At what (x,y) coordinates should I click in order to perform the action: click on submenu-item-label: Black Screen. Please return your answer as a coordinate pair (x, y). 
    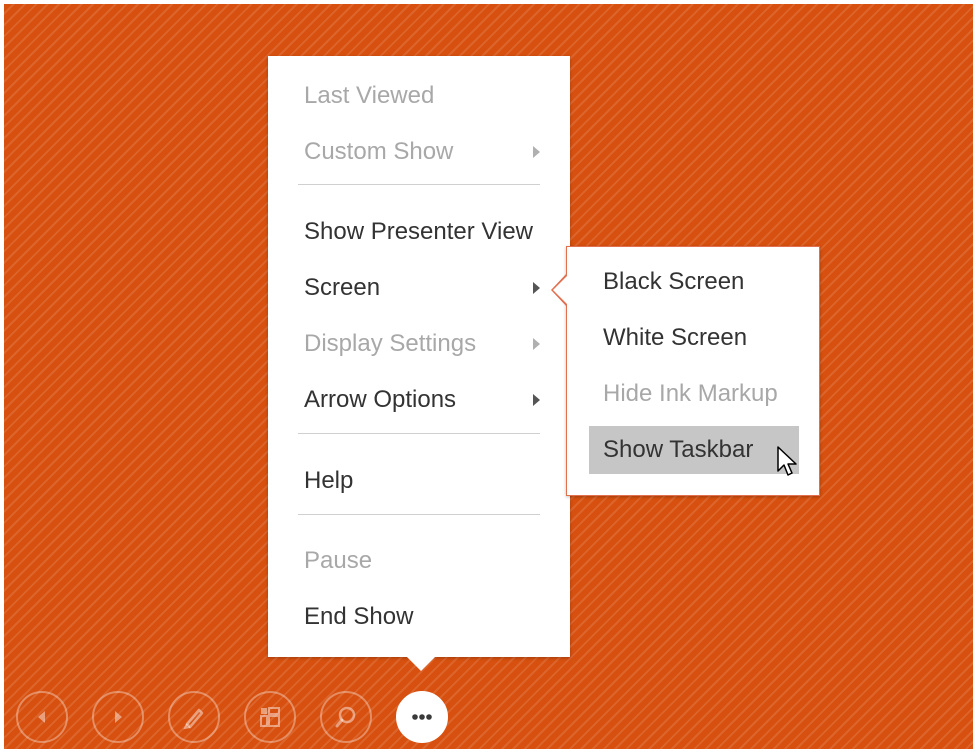
    Looking at the image, I should click on (674, 281).